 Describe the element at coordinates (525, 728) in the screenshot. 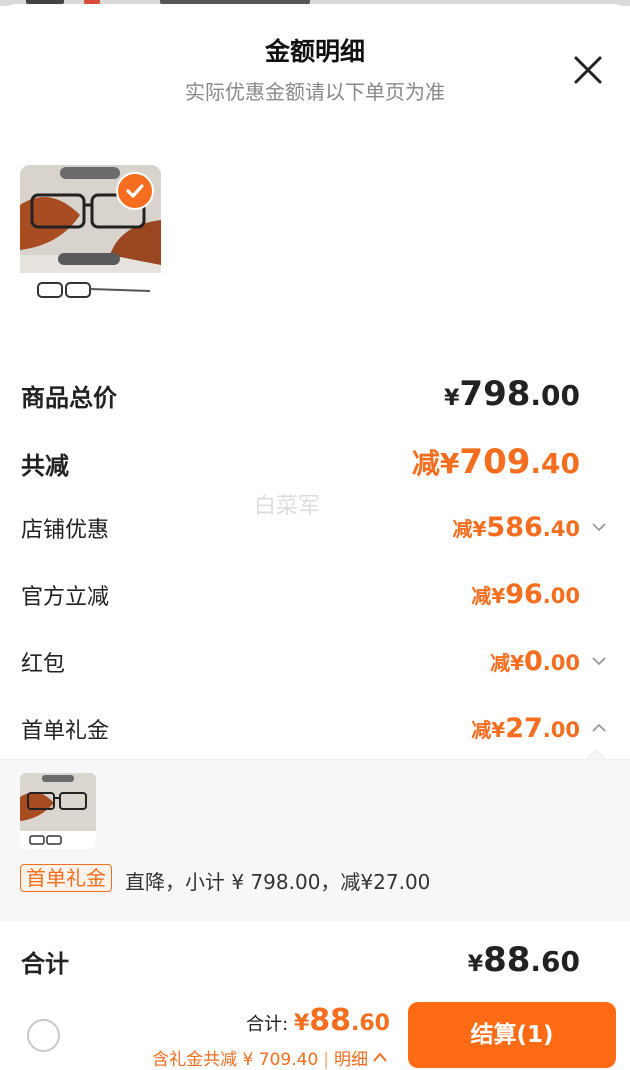

I see `discount-value: 减¥27.00` at that location.